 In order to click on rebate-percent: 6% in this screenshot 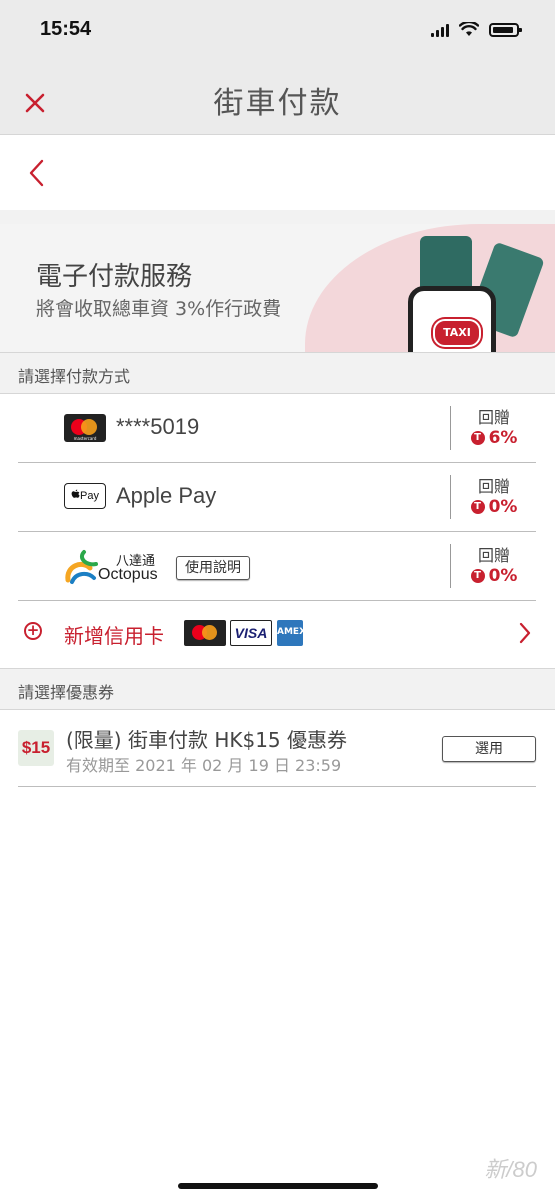, I will do `click(503, 438)`.